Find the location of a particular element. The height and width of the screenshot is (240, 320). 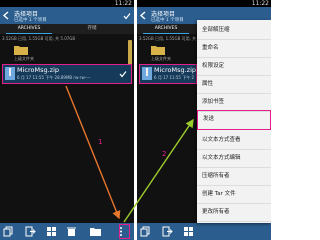

tab-storage: 存储 is located at coordinates (92, 29).